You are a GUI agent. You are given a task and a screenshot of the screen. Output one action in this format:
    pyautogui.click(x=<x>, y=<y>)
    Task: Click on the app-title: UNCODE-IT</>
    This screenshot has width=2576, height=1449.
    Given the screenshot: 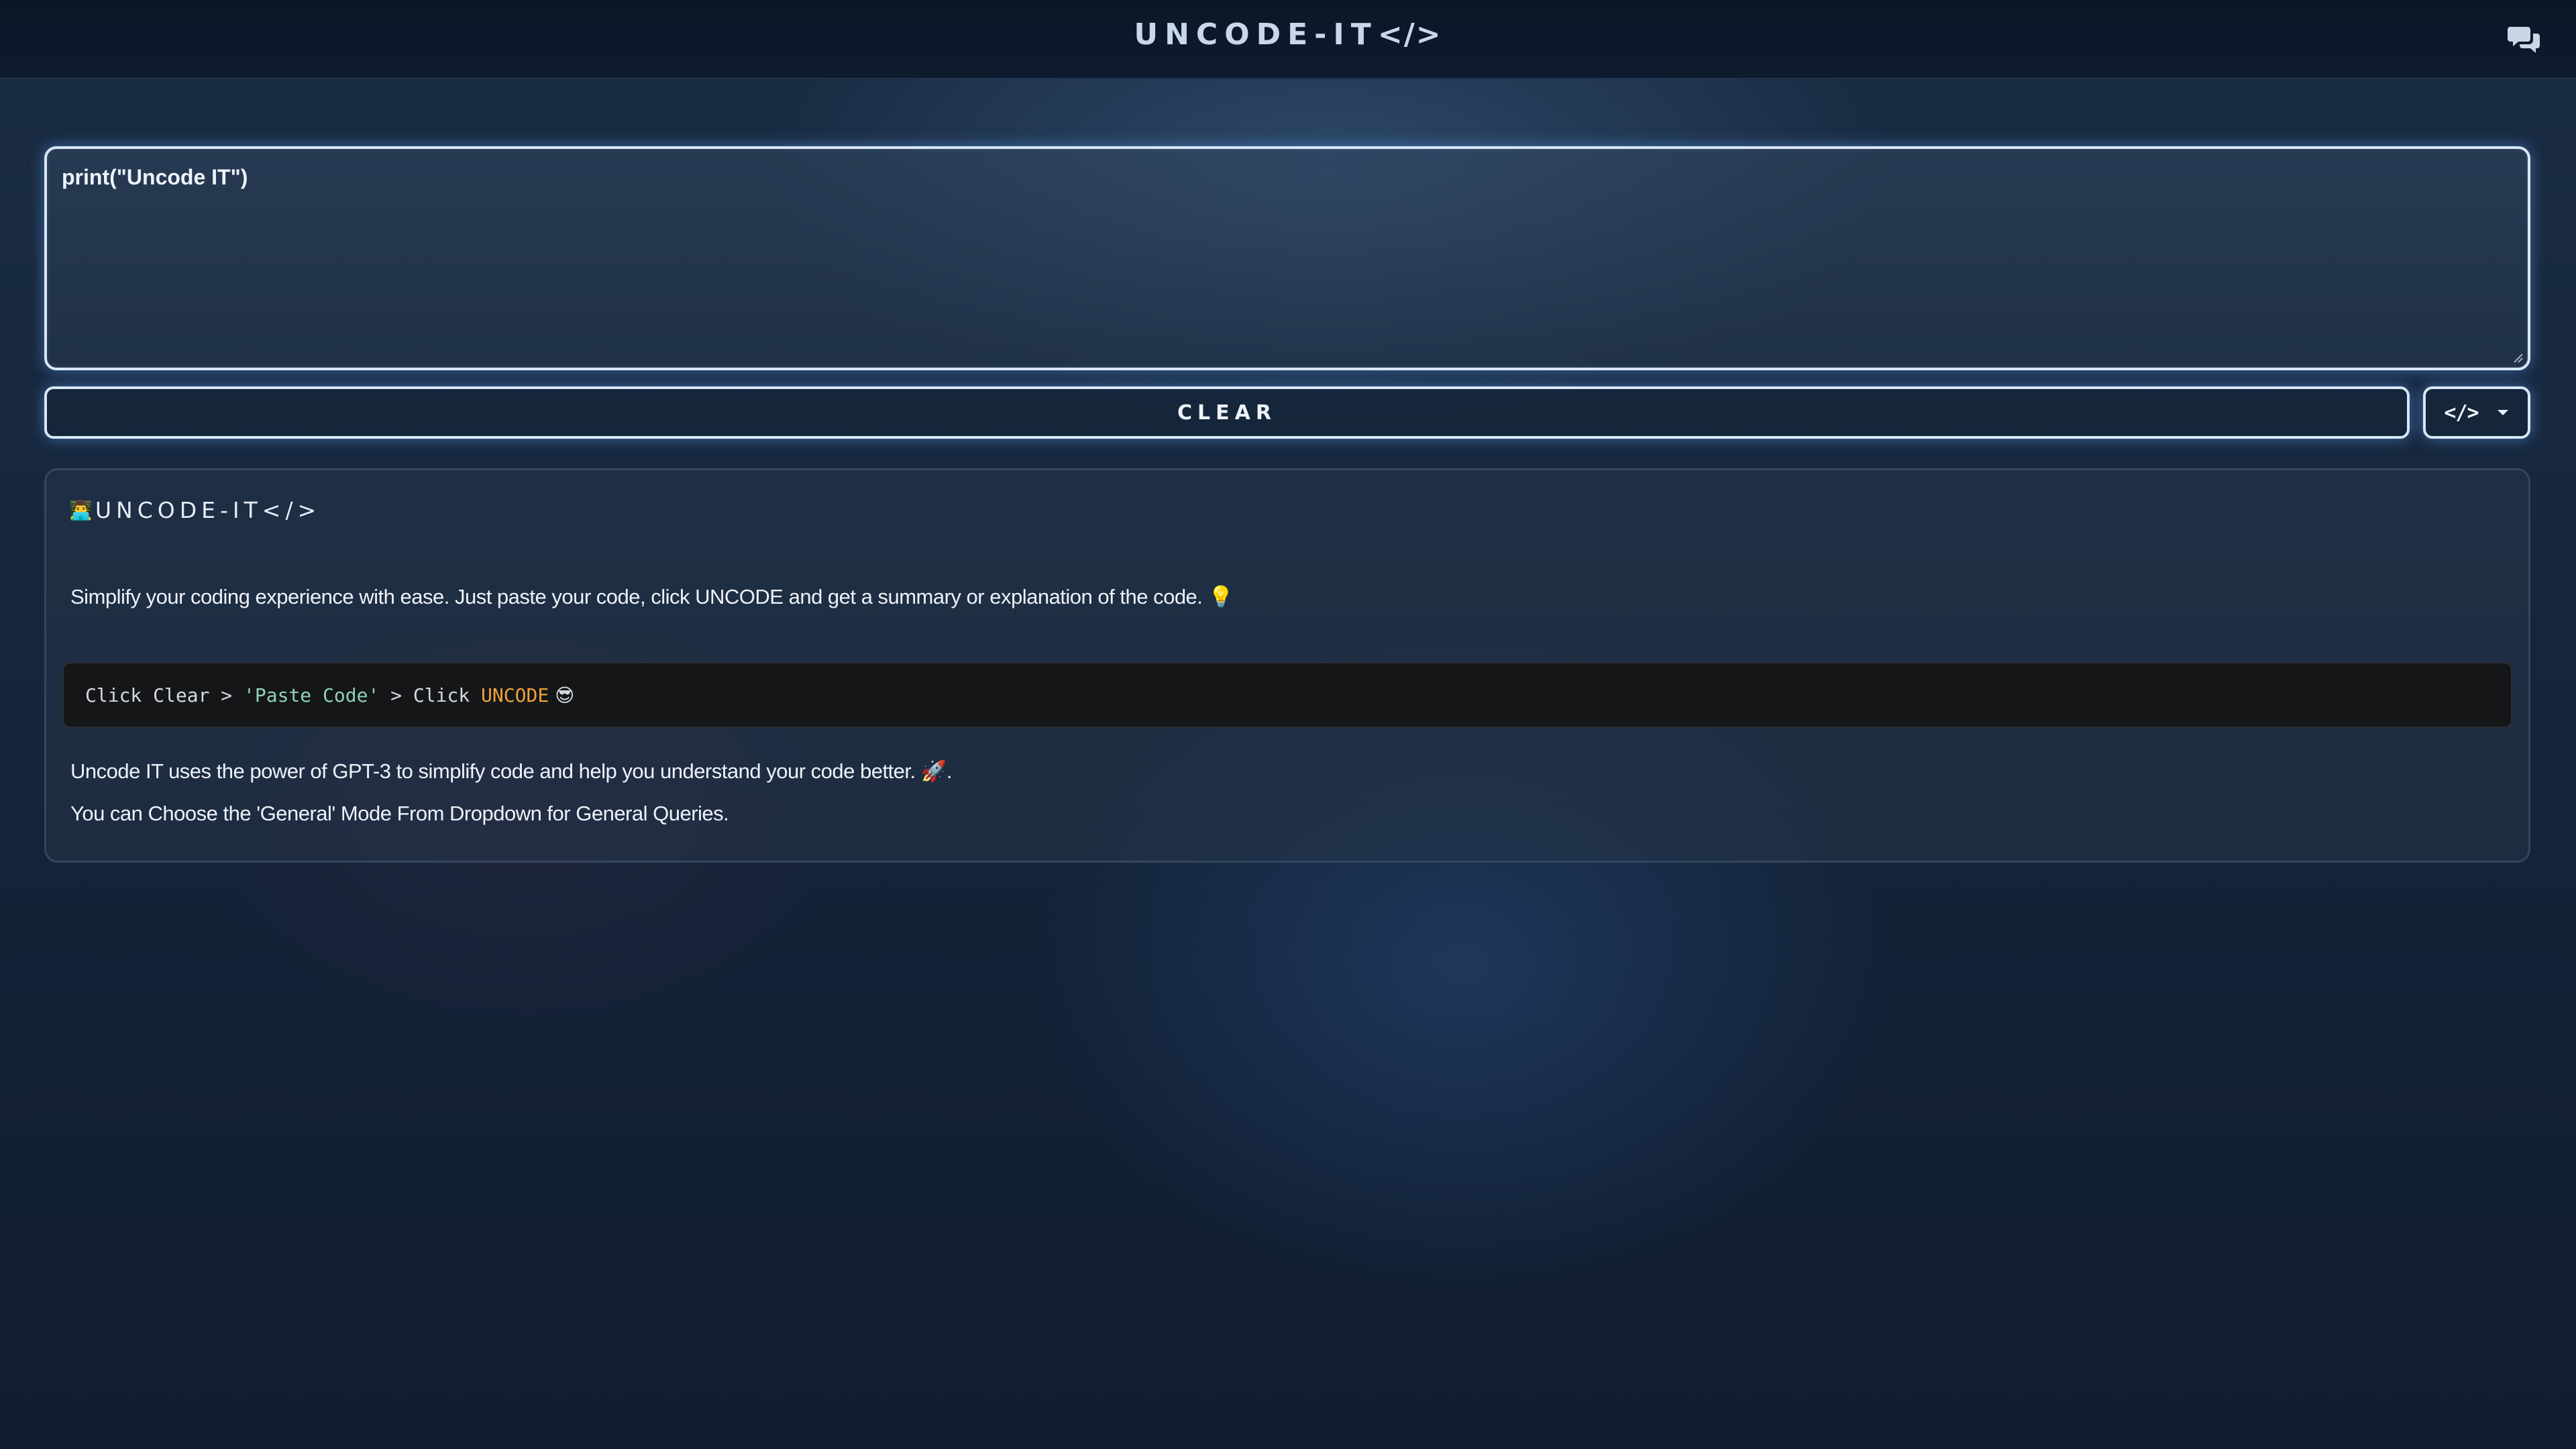 What is the action you would take?
    pyautogui.click(x=1288, y=34)
    